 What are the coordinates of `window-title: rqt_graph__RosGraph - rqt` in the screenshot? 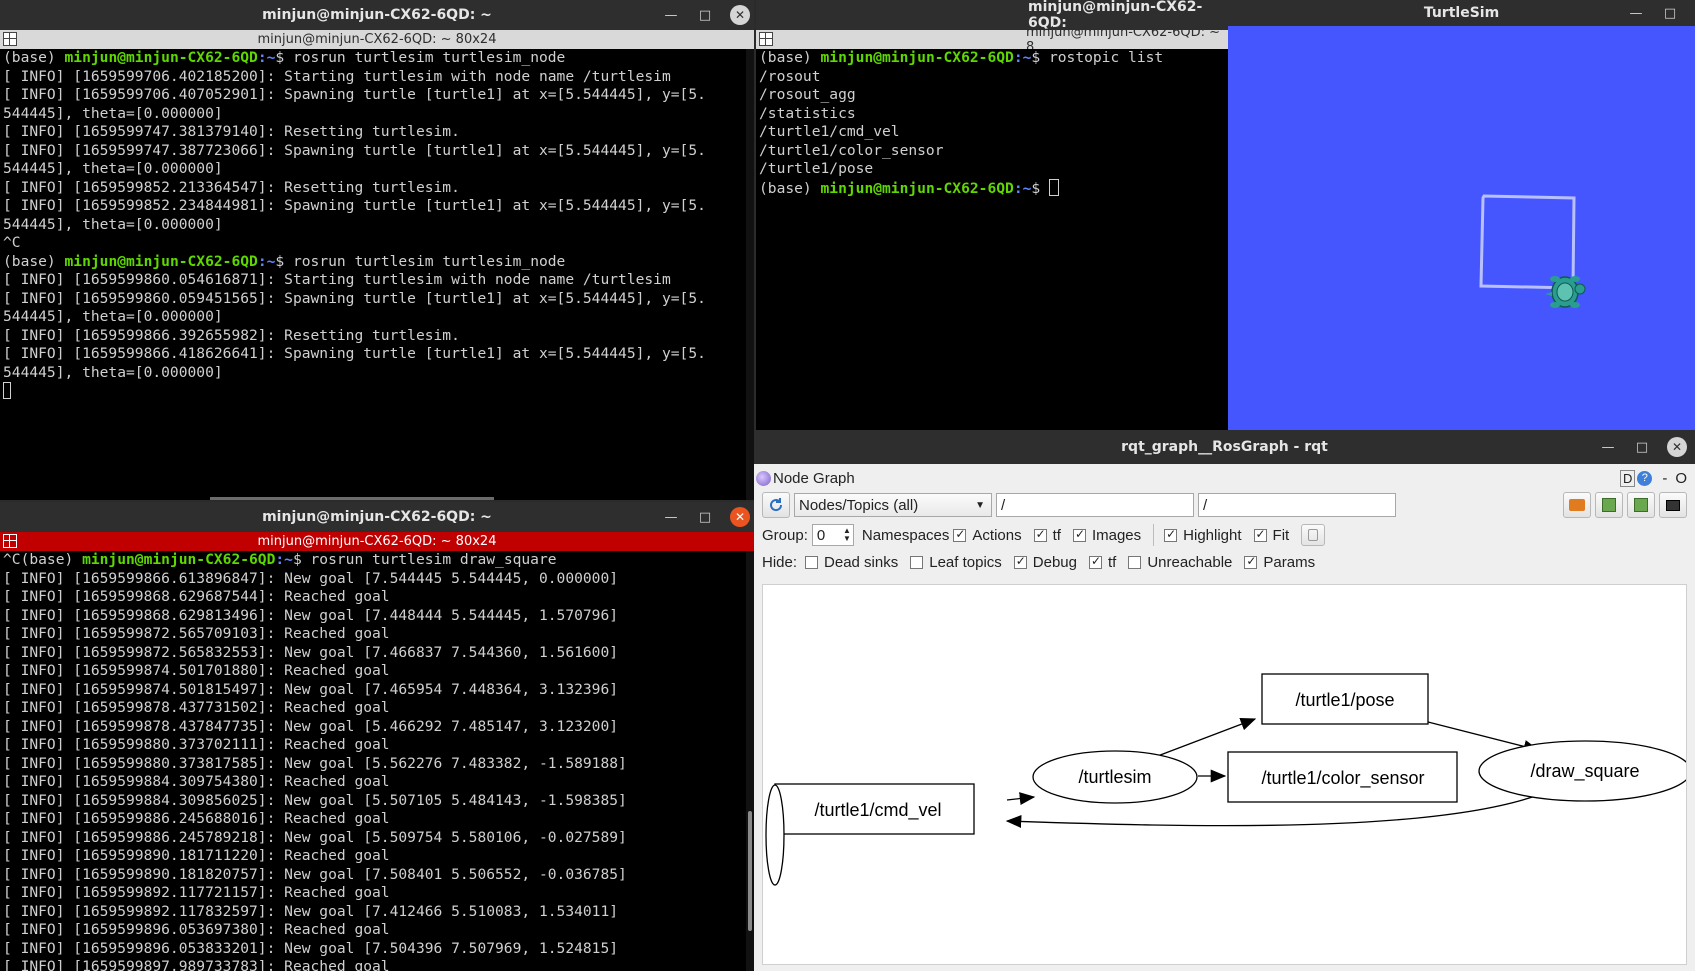 It's located at (1224, 447).